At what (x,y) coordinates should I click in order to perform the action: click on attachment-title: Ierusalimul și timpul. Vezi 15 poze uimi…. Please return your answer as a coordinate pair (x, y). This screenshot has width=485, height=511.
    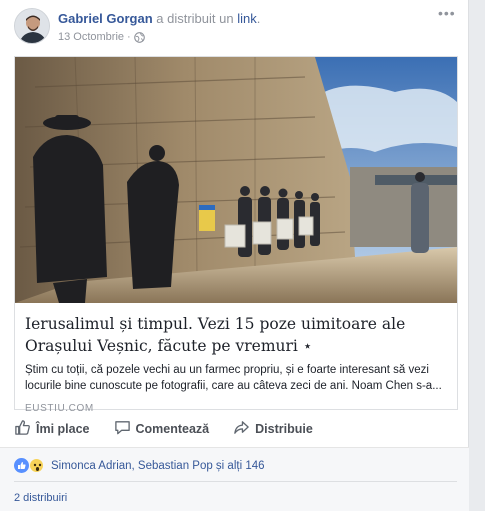
    Looking at the image, I should click on (236, 335).